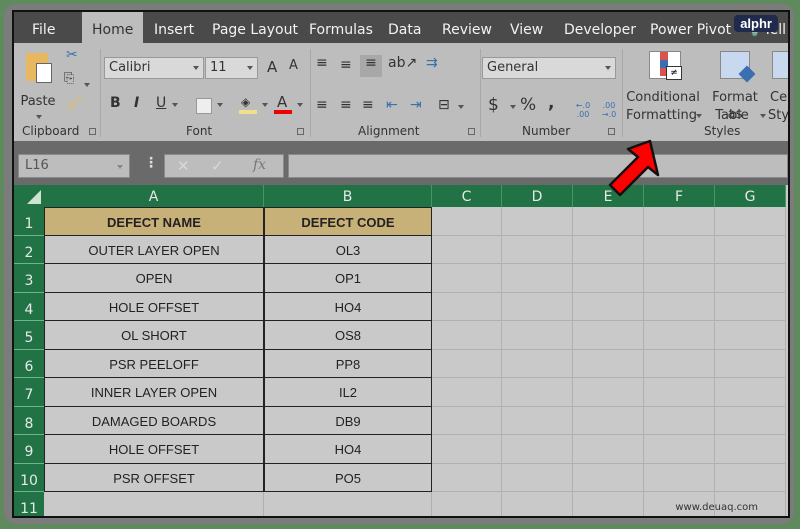  I want to click on decrease-indent-icon: ⇤, so click(392, 105).